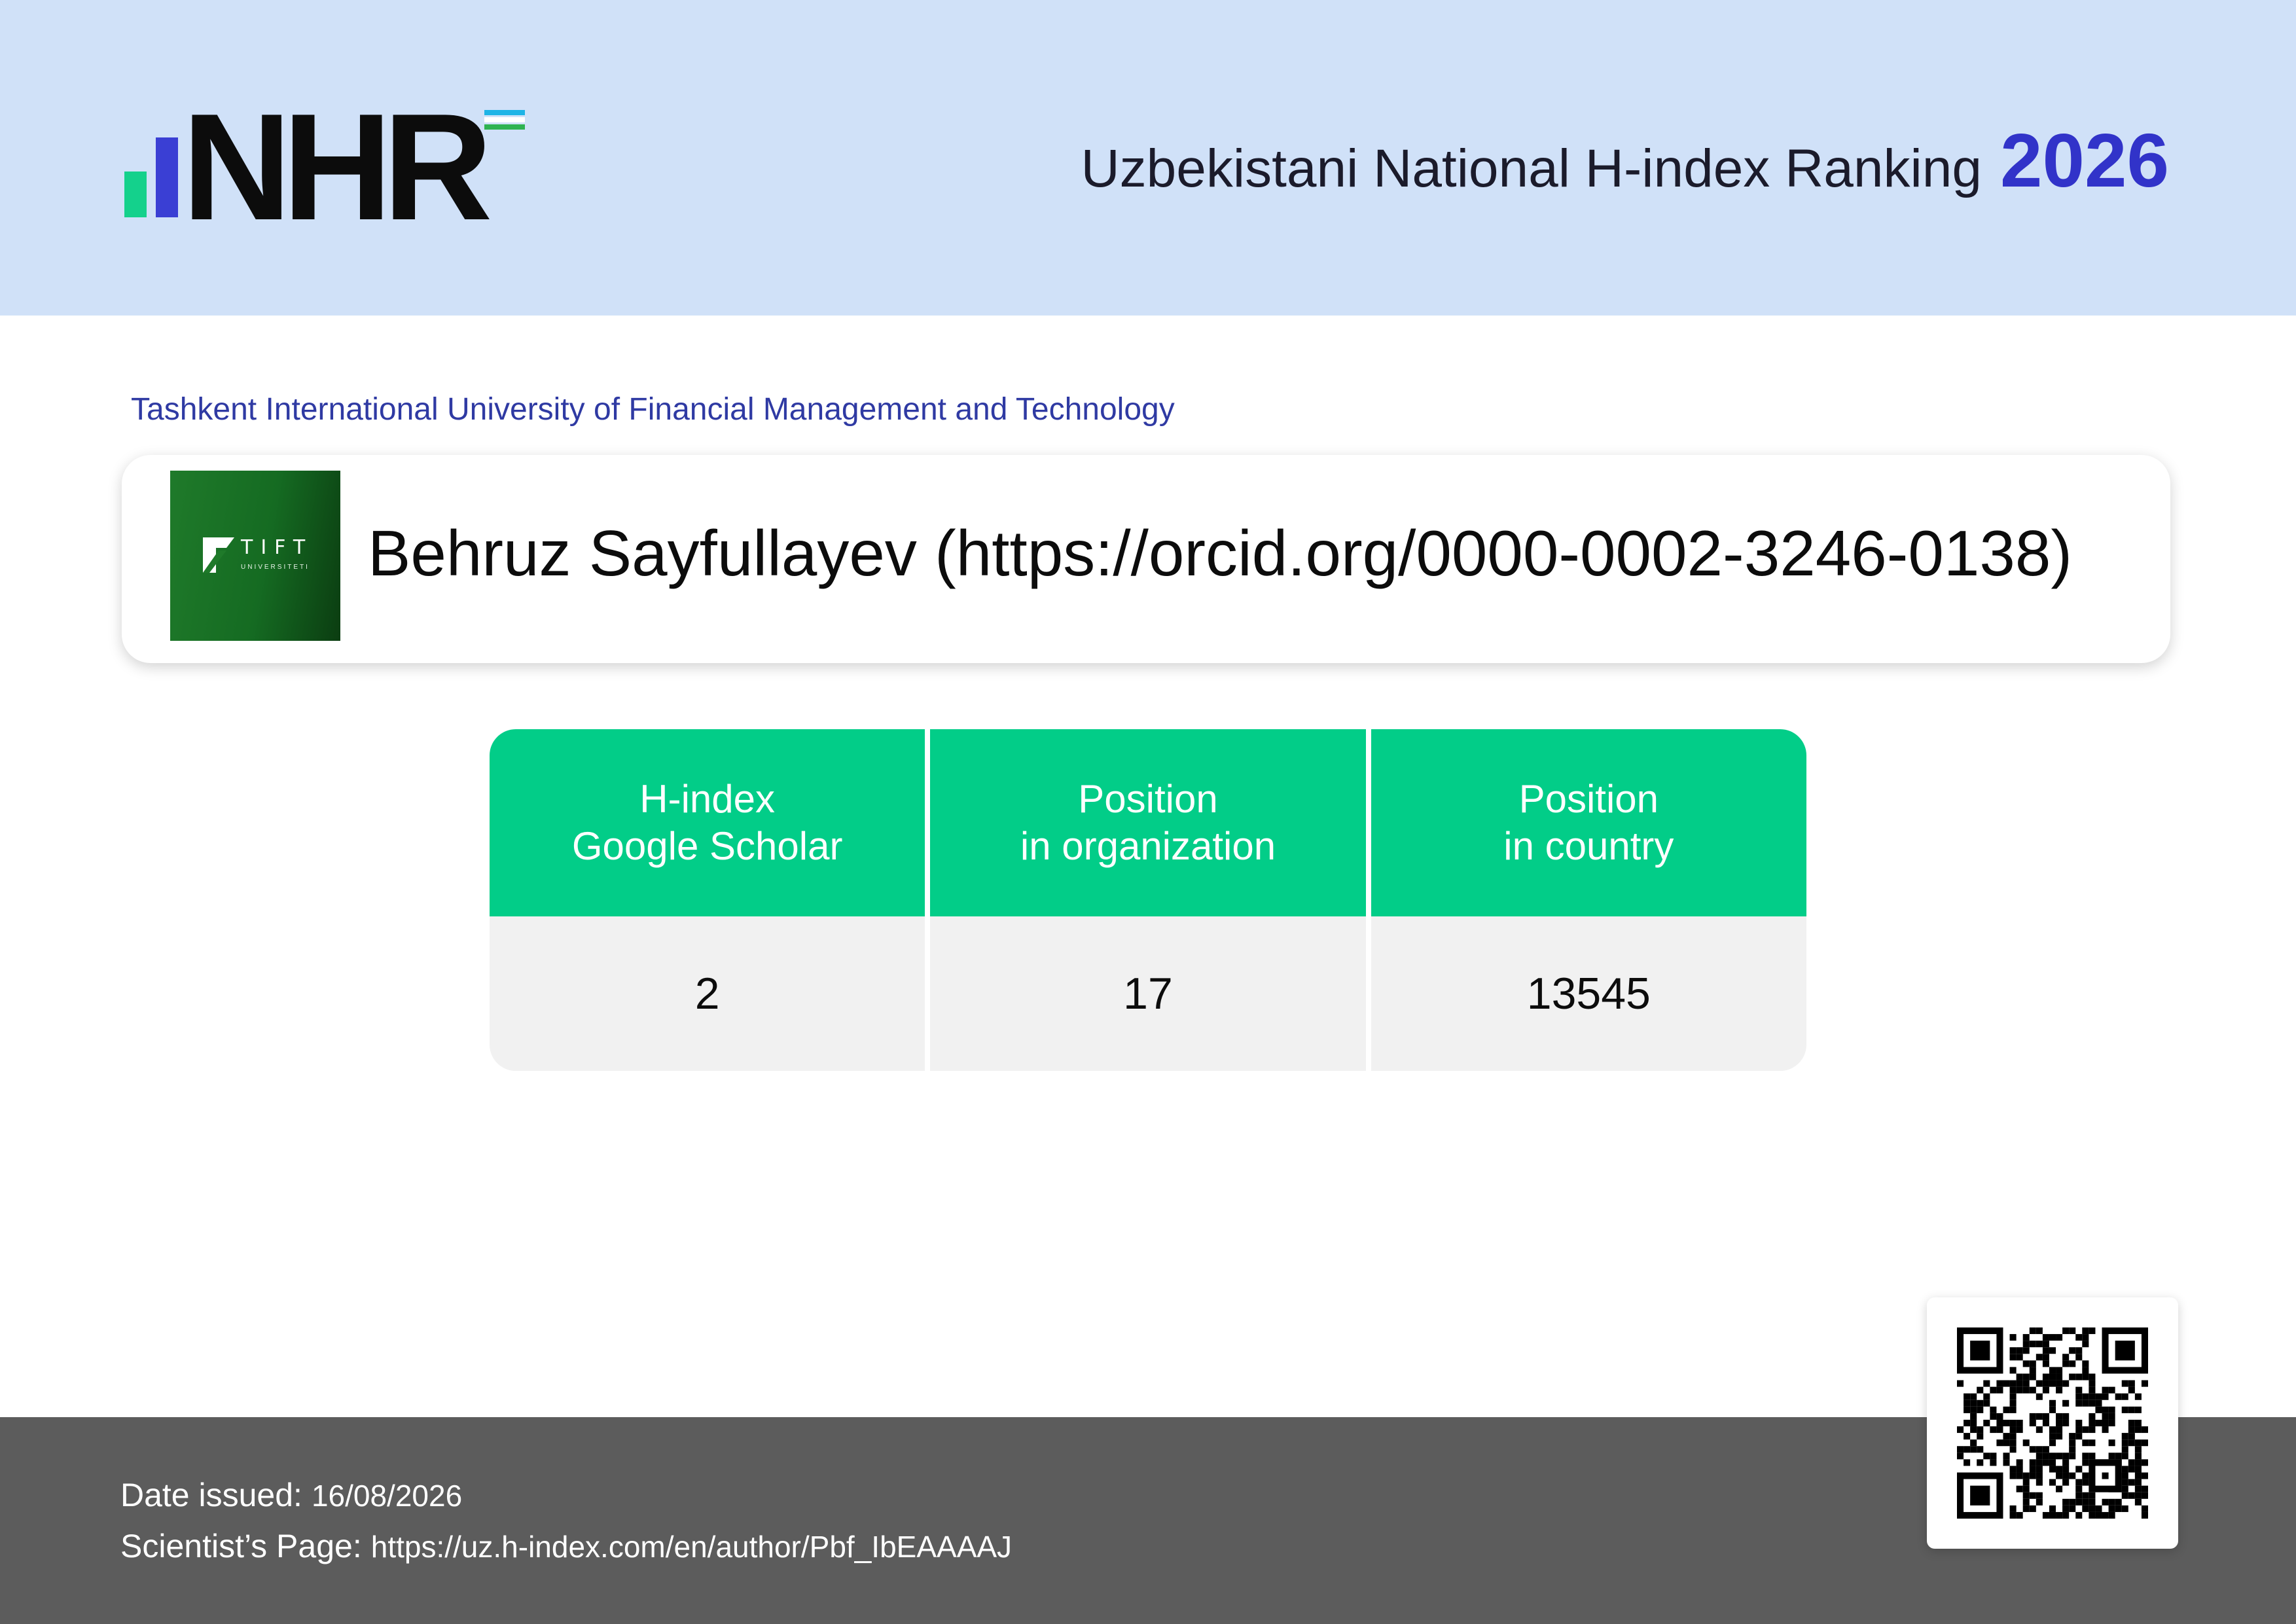  I want to click on stat-column-country-position: Position in country 13545, so click(1588, 900).